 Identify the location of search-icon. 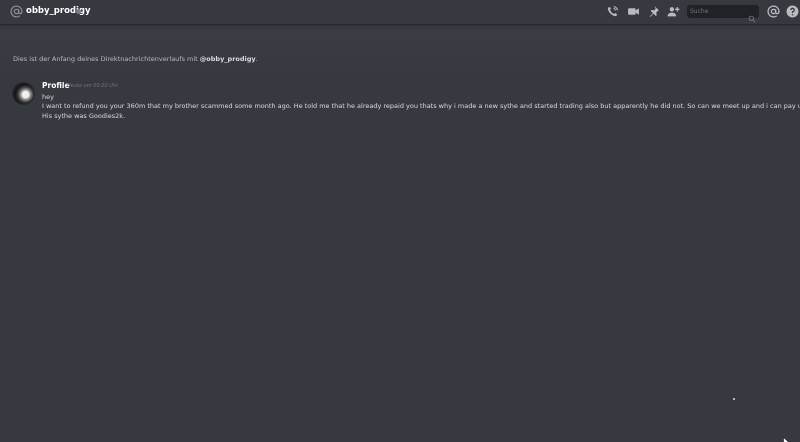
(752, 15).